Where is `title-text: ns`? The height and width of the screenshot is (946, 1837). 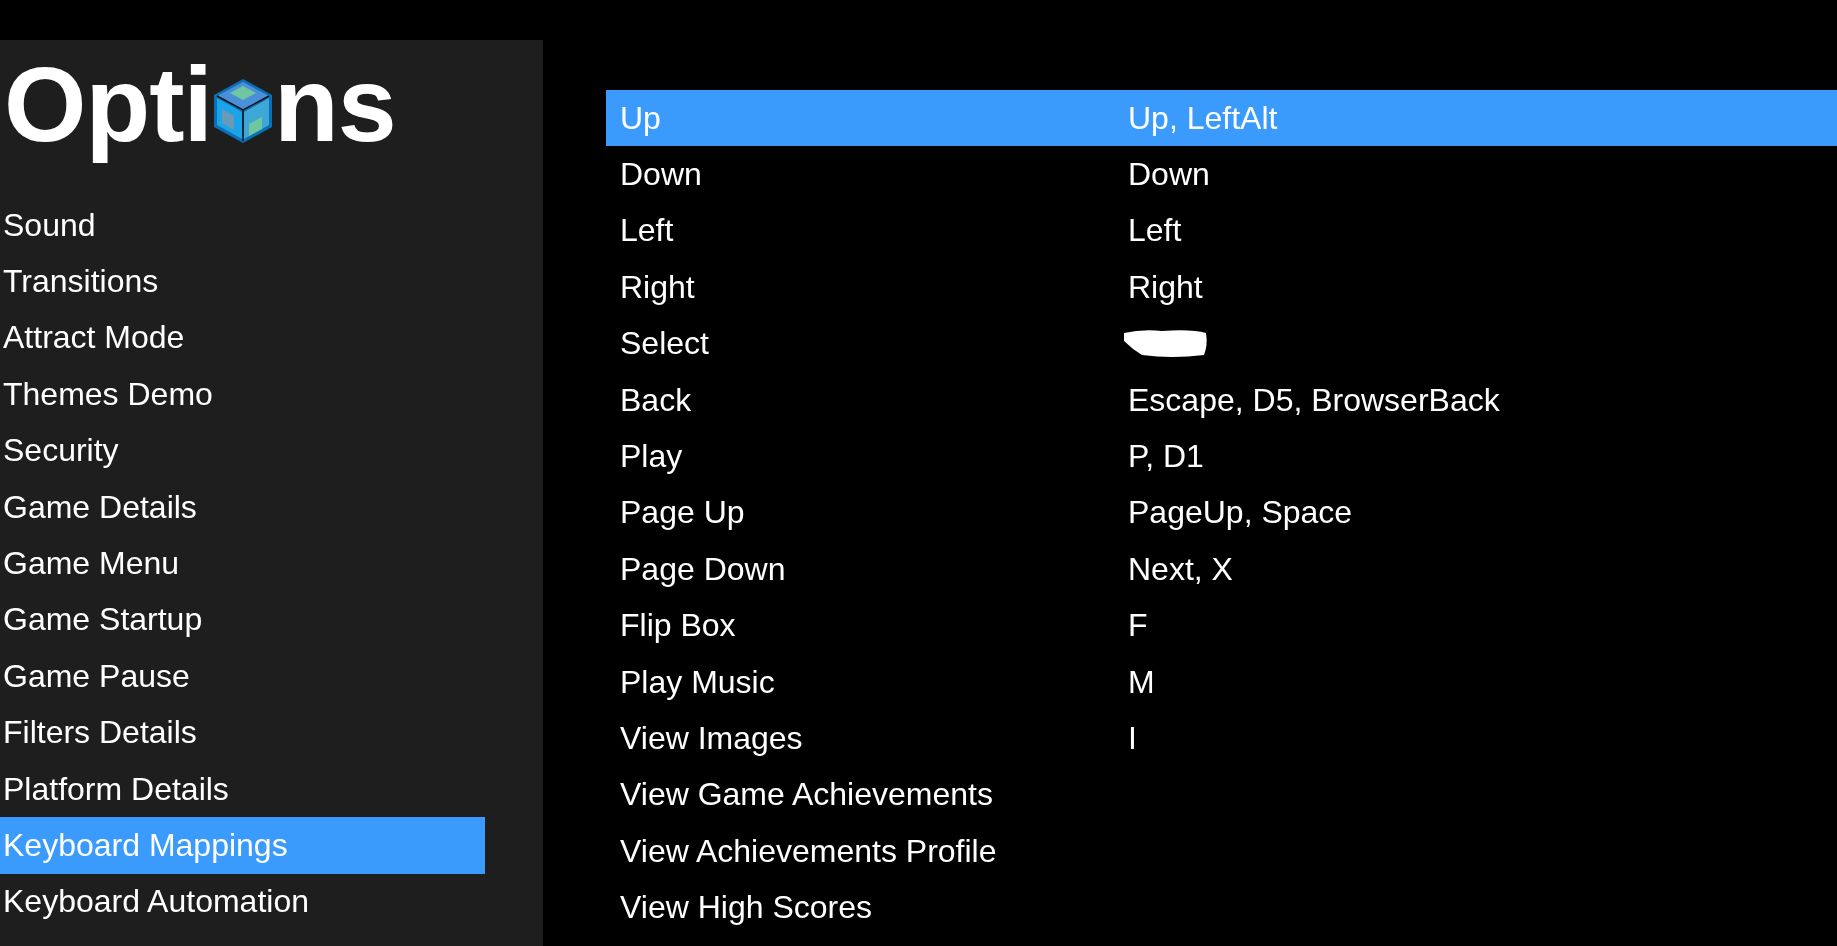 title-text: ns is located at coordinates (334, 104).